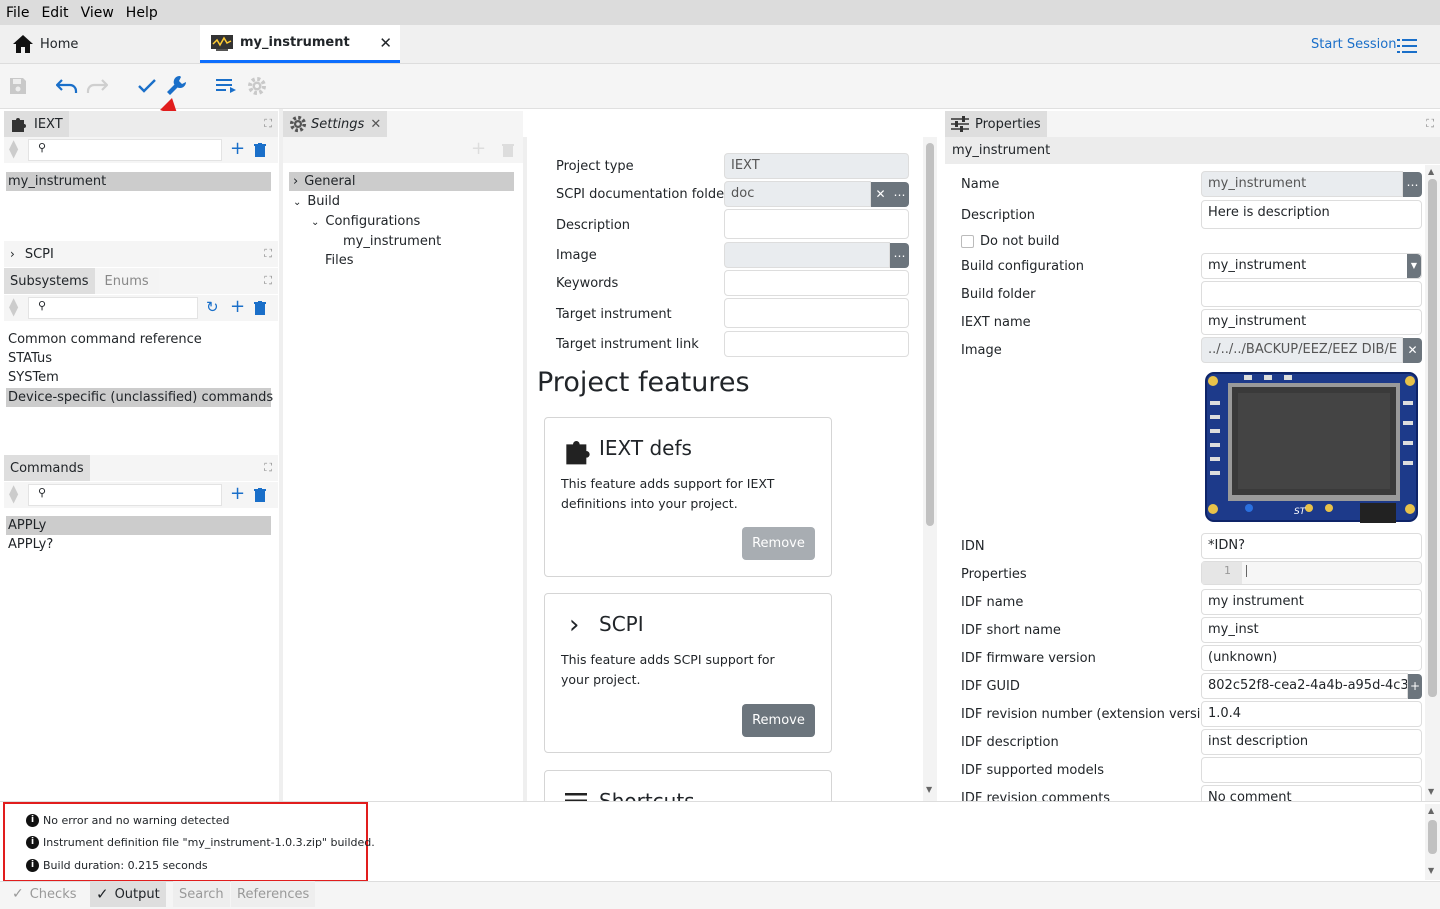 The image size is (1440, 909). I want to click on tab-enums: Enums, so click(126, 281).